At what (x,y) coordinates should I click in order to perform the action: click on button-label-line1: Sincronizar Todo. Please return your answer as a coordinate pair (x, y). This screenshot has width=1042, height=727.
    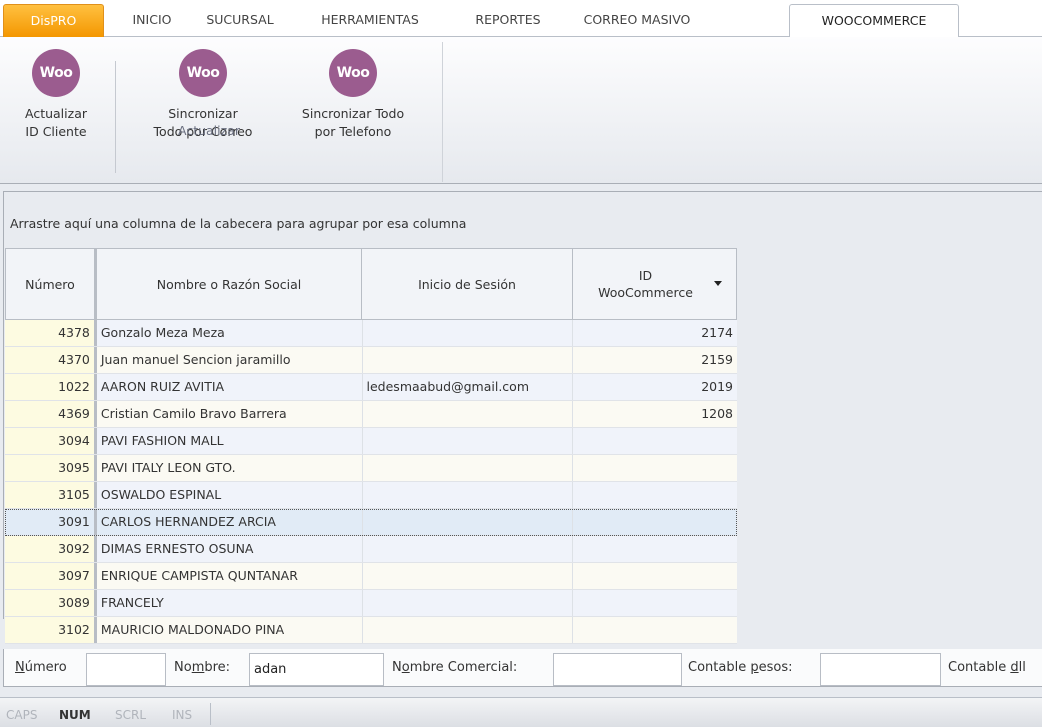
    Looking at the image, I should click on (353, 113).